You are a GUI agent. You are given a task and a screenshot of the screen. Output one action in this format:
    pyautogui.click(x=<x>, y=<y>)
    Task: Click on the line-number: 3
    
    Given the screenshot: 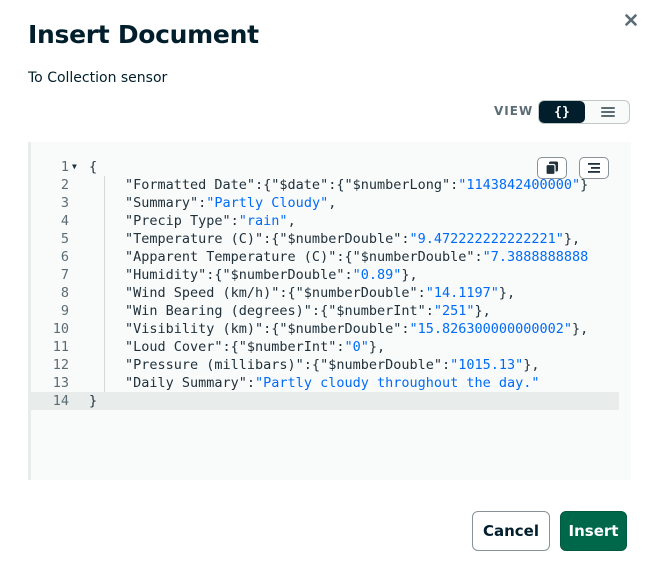 What is the action you would take?
    pyautogui.click(x=64, y=203)
    